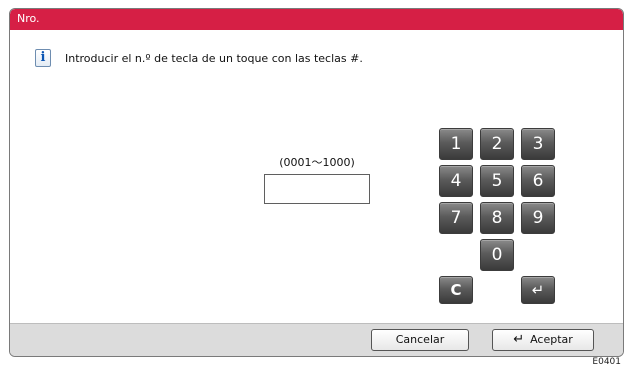 This screenshot has width=624, height=367. I want to click on figure-code: E0401, so click(606, 362).